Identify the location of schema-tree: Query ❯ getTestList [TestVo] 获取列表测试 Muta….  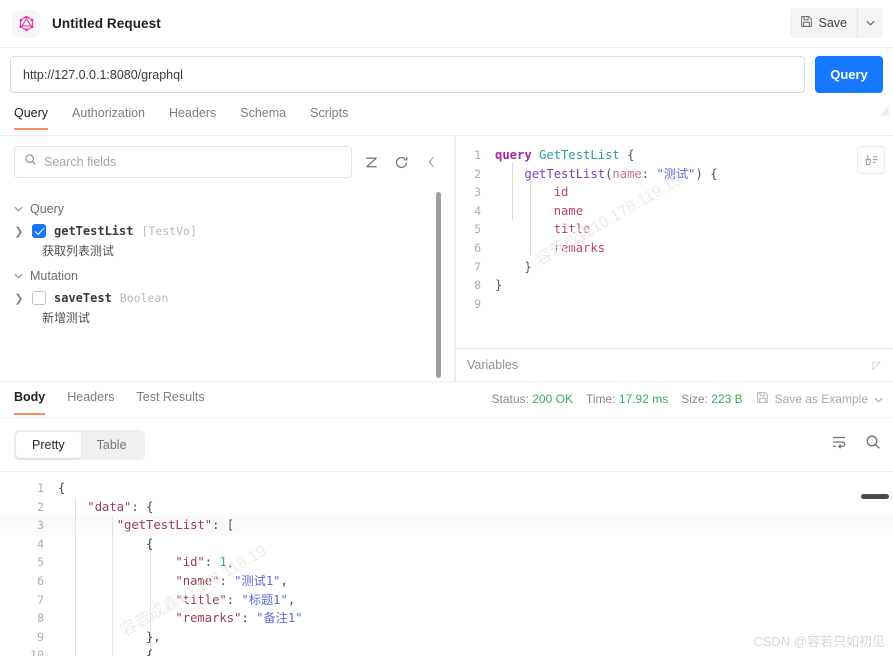
(227, 255).